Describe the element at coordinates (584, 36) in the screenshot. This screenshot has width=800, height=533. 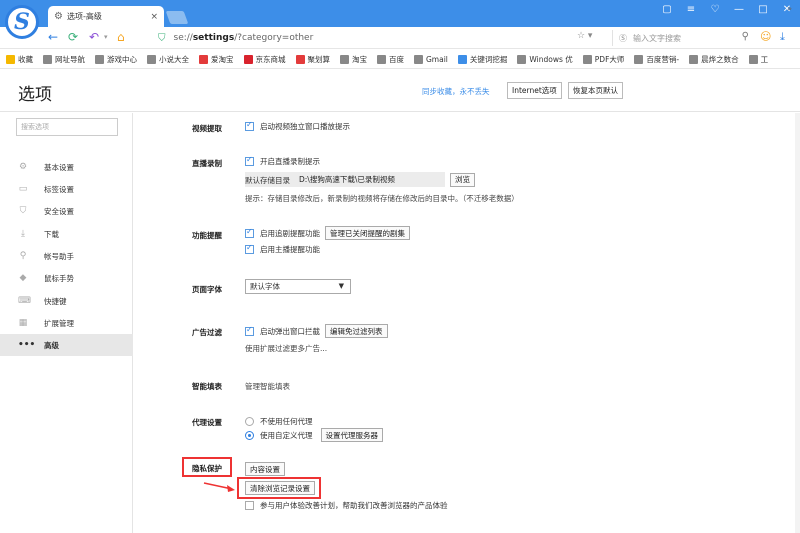
I see `bookmark-star-icon: ☆ ▾` at that location.